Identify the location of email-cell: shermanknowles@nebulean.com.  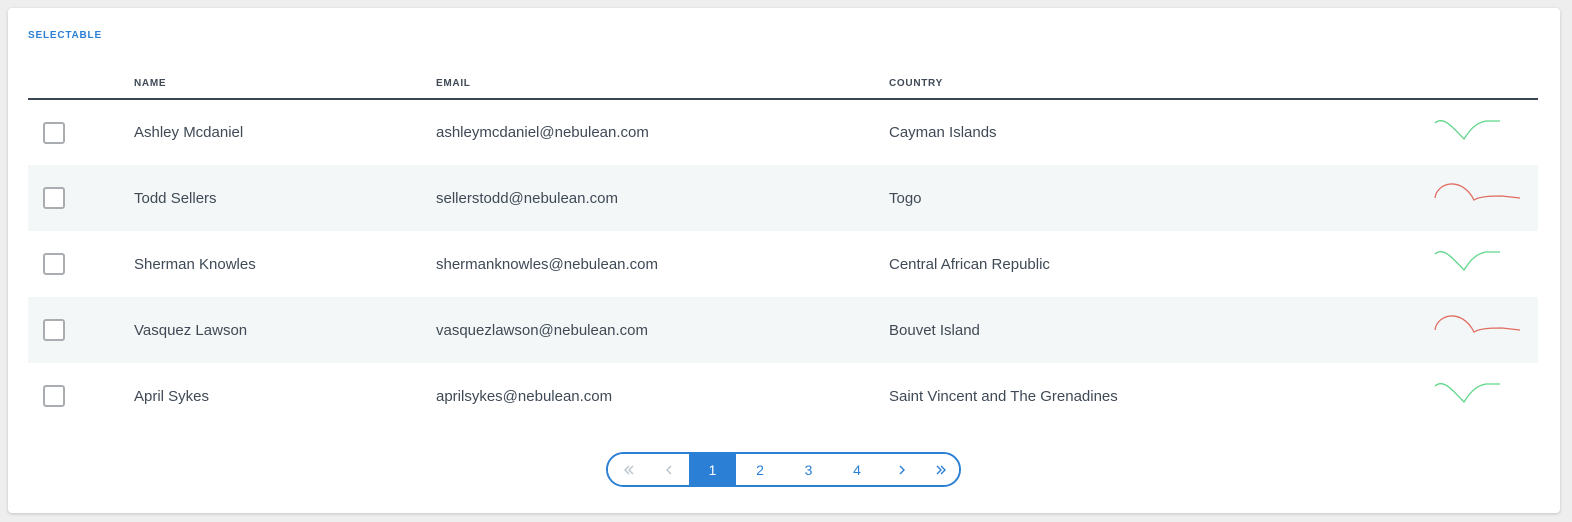
(547, 264).